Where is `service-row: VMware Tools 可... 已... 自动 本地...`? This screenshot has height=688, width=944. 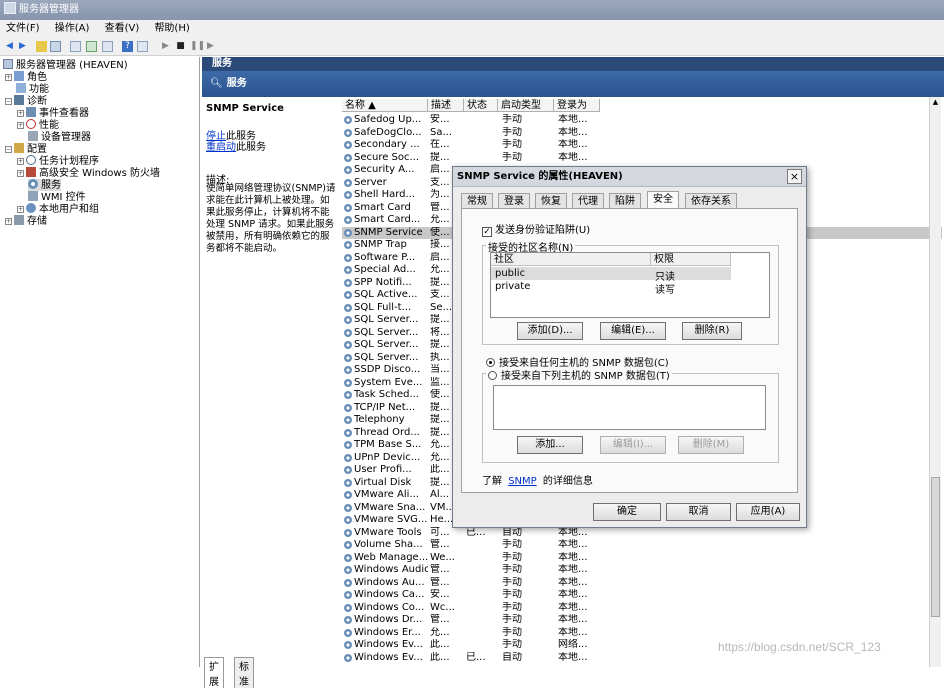
service-row: VMware Tools 可... 已... 自动 本地... is located at coordinates (642, 533).